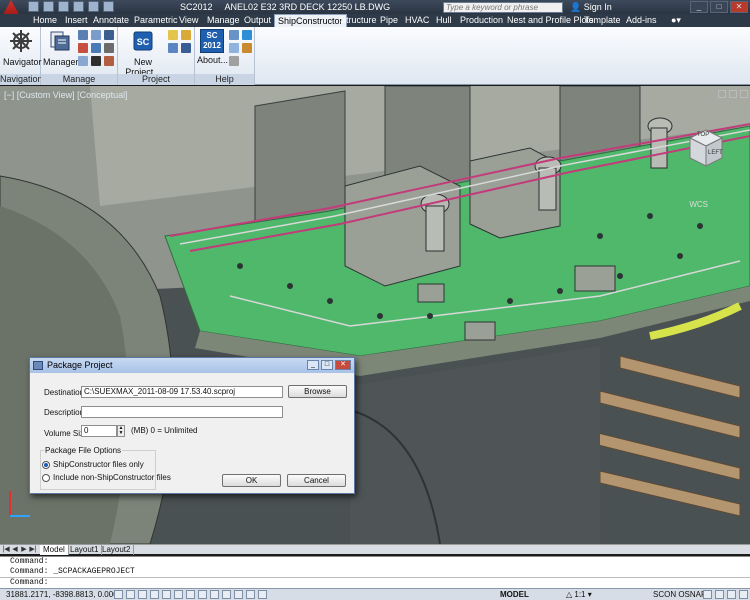 The image size is (750, 600). What do you see at coordinates (83, 61) in the screenshot?
I see `cycle-icon` at bounding box center [83, 61].